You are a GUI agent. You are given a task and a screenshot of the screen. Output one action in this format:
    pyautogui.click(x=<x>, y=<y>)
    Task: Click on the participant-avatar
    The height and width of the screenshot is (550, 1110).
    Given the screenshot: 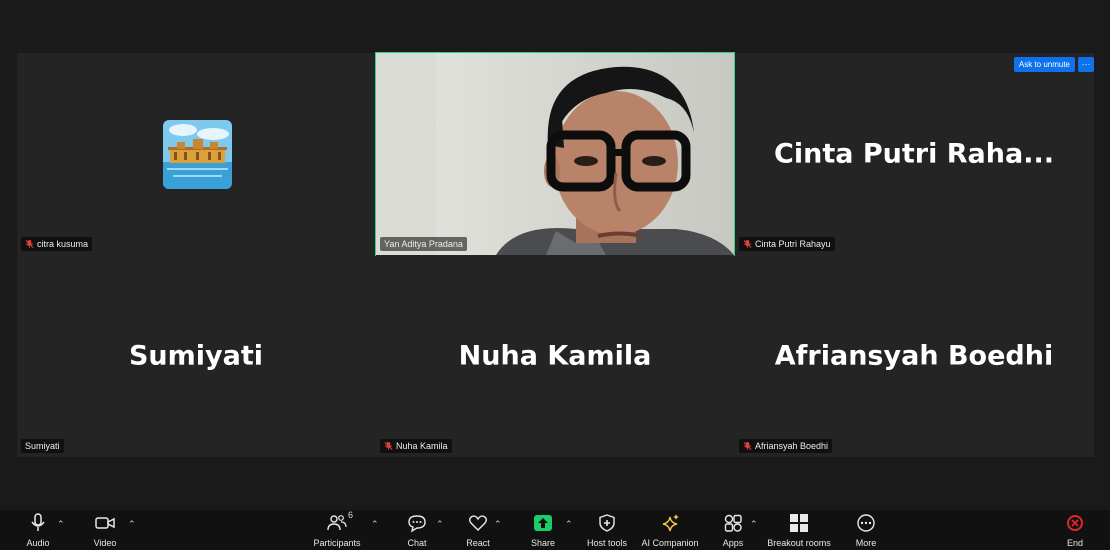 What is the action you would take?
    pyautogui.click(x=197, y=154)
    